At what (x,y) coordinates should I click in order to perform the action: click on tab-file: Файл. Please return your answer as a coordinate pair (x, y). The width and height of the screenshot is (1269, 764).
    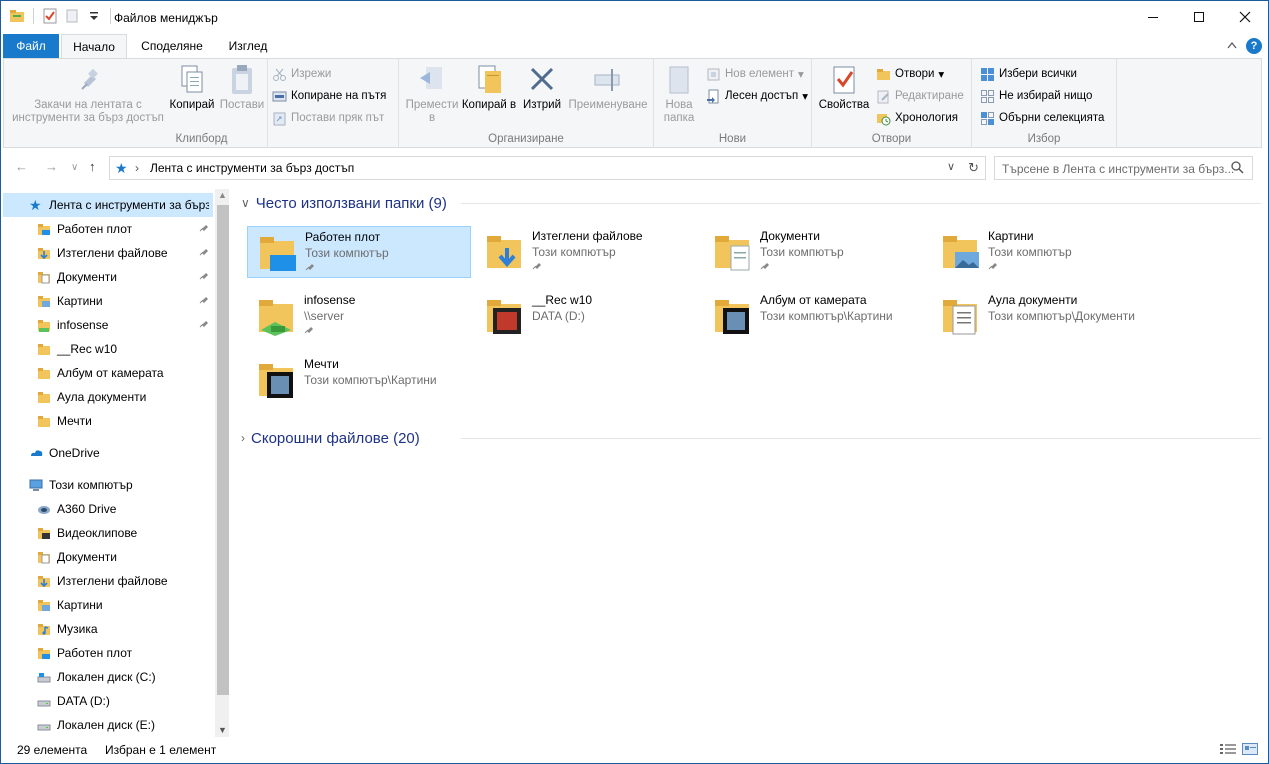
    Looking at the image, I should click on (31, 46).